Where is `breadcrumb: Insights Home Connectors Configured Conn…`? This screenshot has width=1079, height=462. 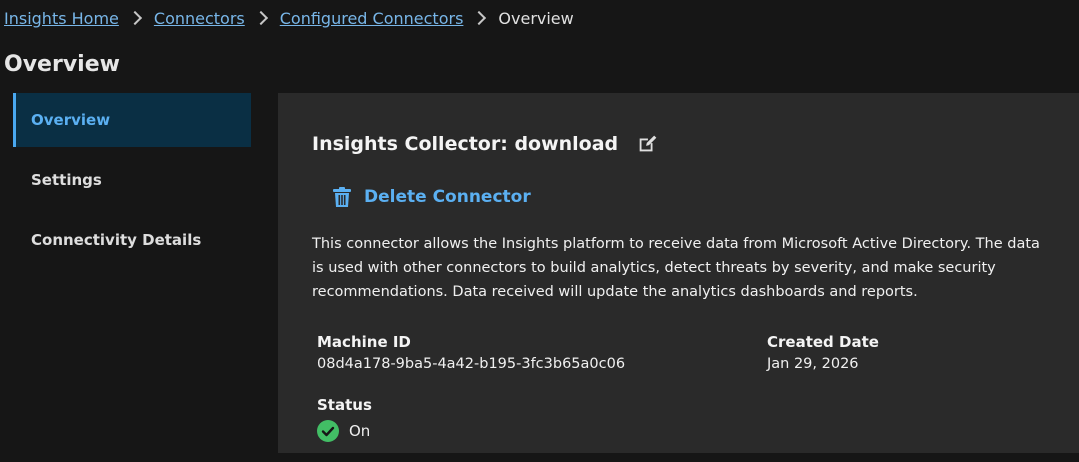
breadcrumb: Insights Home Connectors Configured Conn… is located at coordinates (289, 18).